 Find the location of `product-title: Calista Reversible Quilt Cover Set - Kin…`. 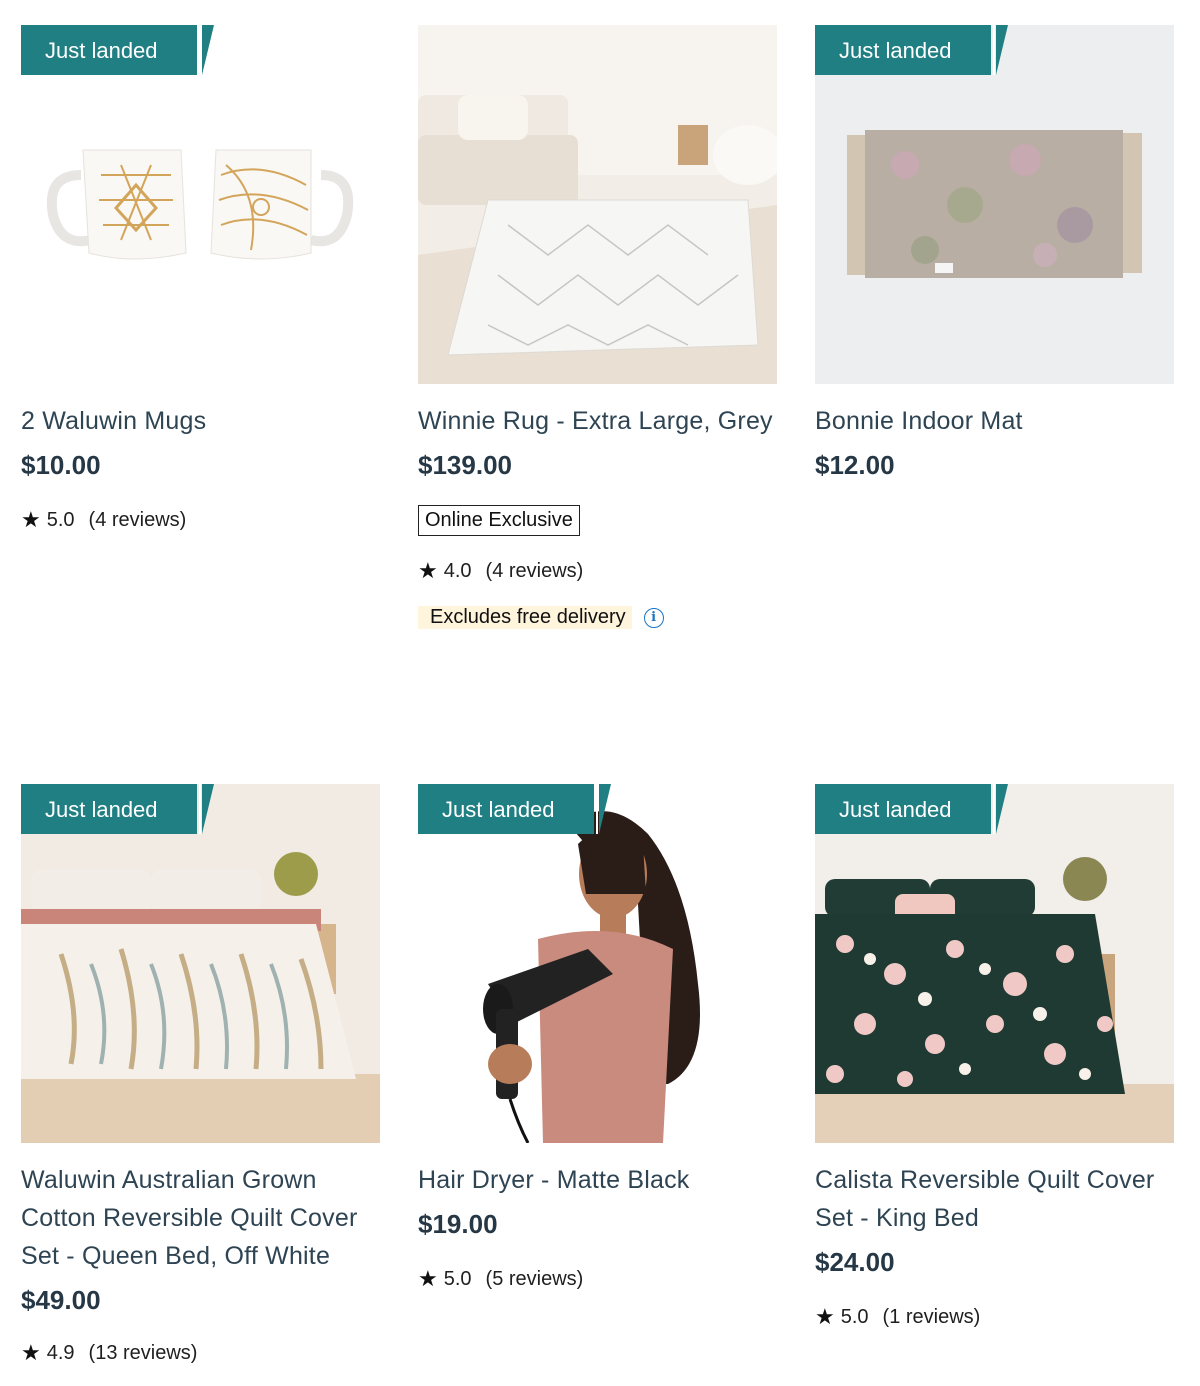

product-title: Calista Reversible Quilt Cover Set - Kin… is located at coordinates (995, 1199).